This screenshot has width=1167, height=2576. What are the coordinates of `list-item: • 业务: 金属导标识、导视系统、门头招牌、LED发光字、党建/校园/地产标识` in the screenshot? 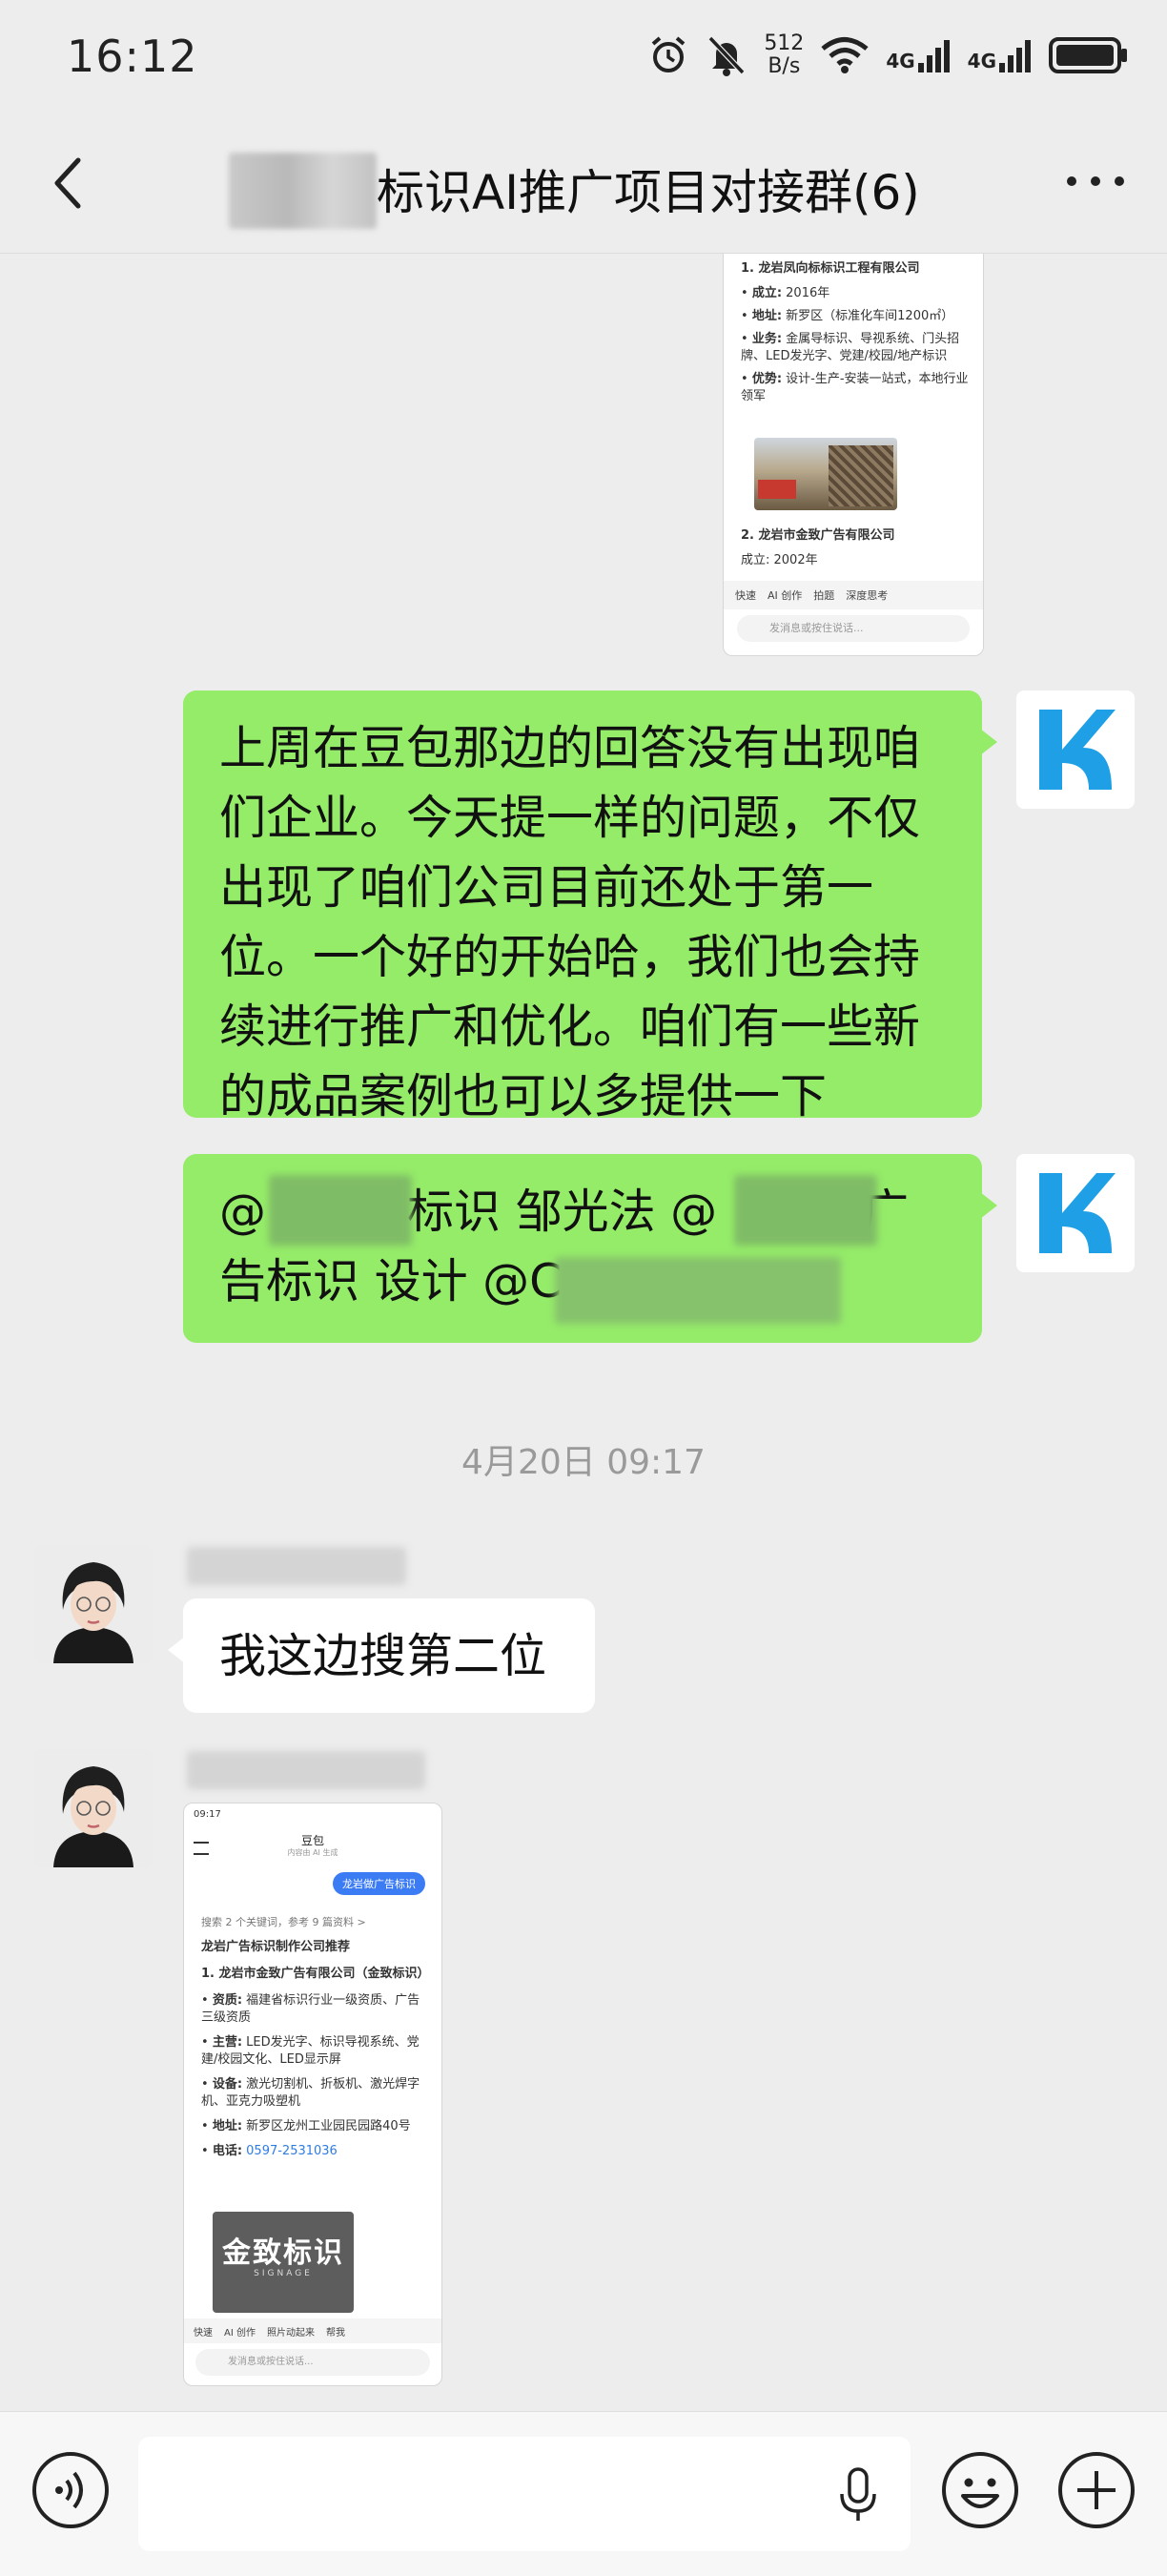 It's located at (850, 347).